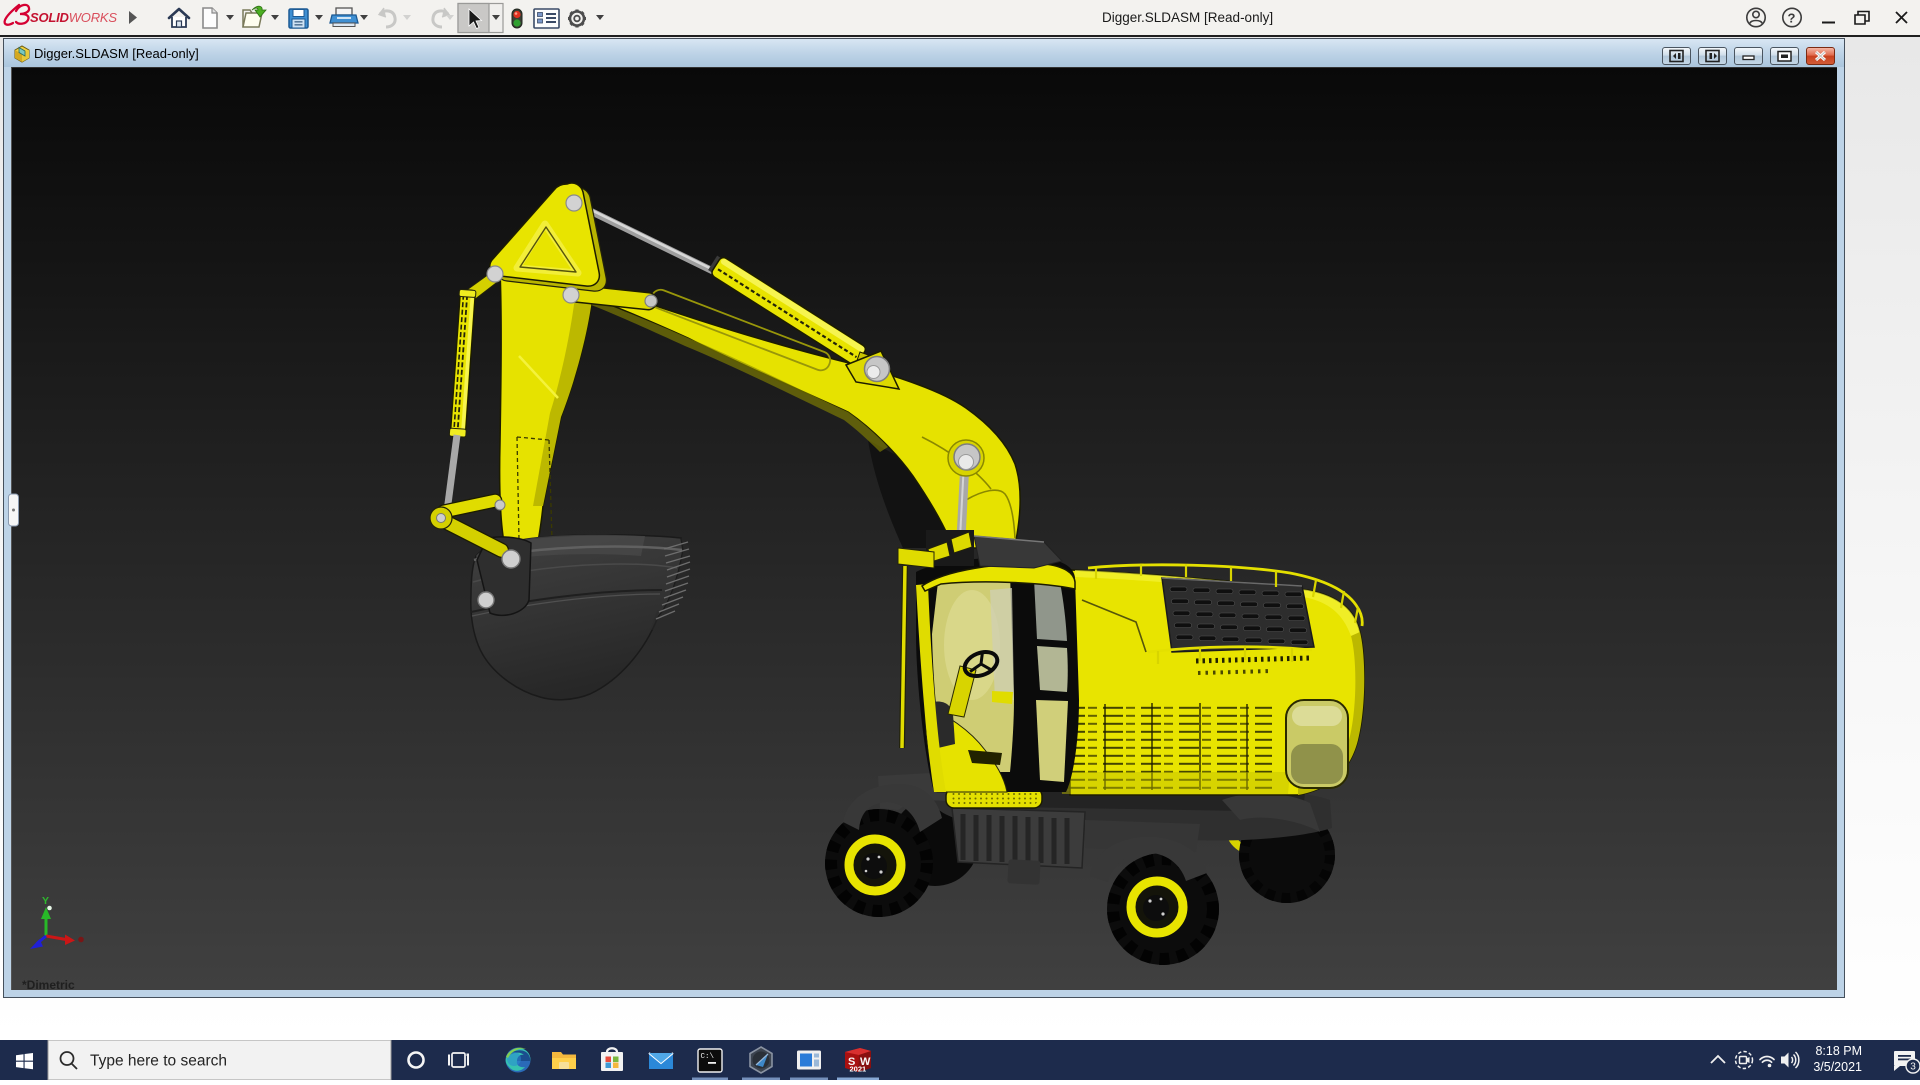  I want to click on svg-text: Type here to search, so click(158, 1061).